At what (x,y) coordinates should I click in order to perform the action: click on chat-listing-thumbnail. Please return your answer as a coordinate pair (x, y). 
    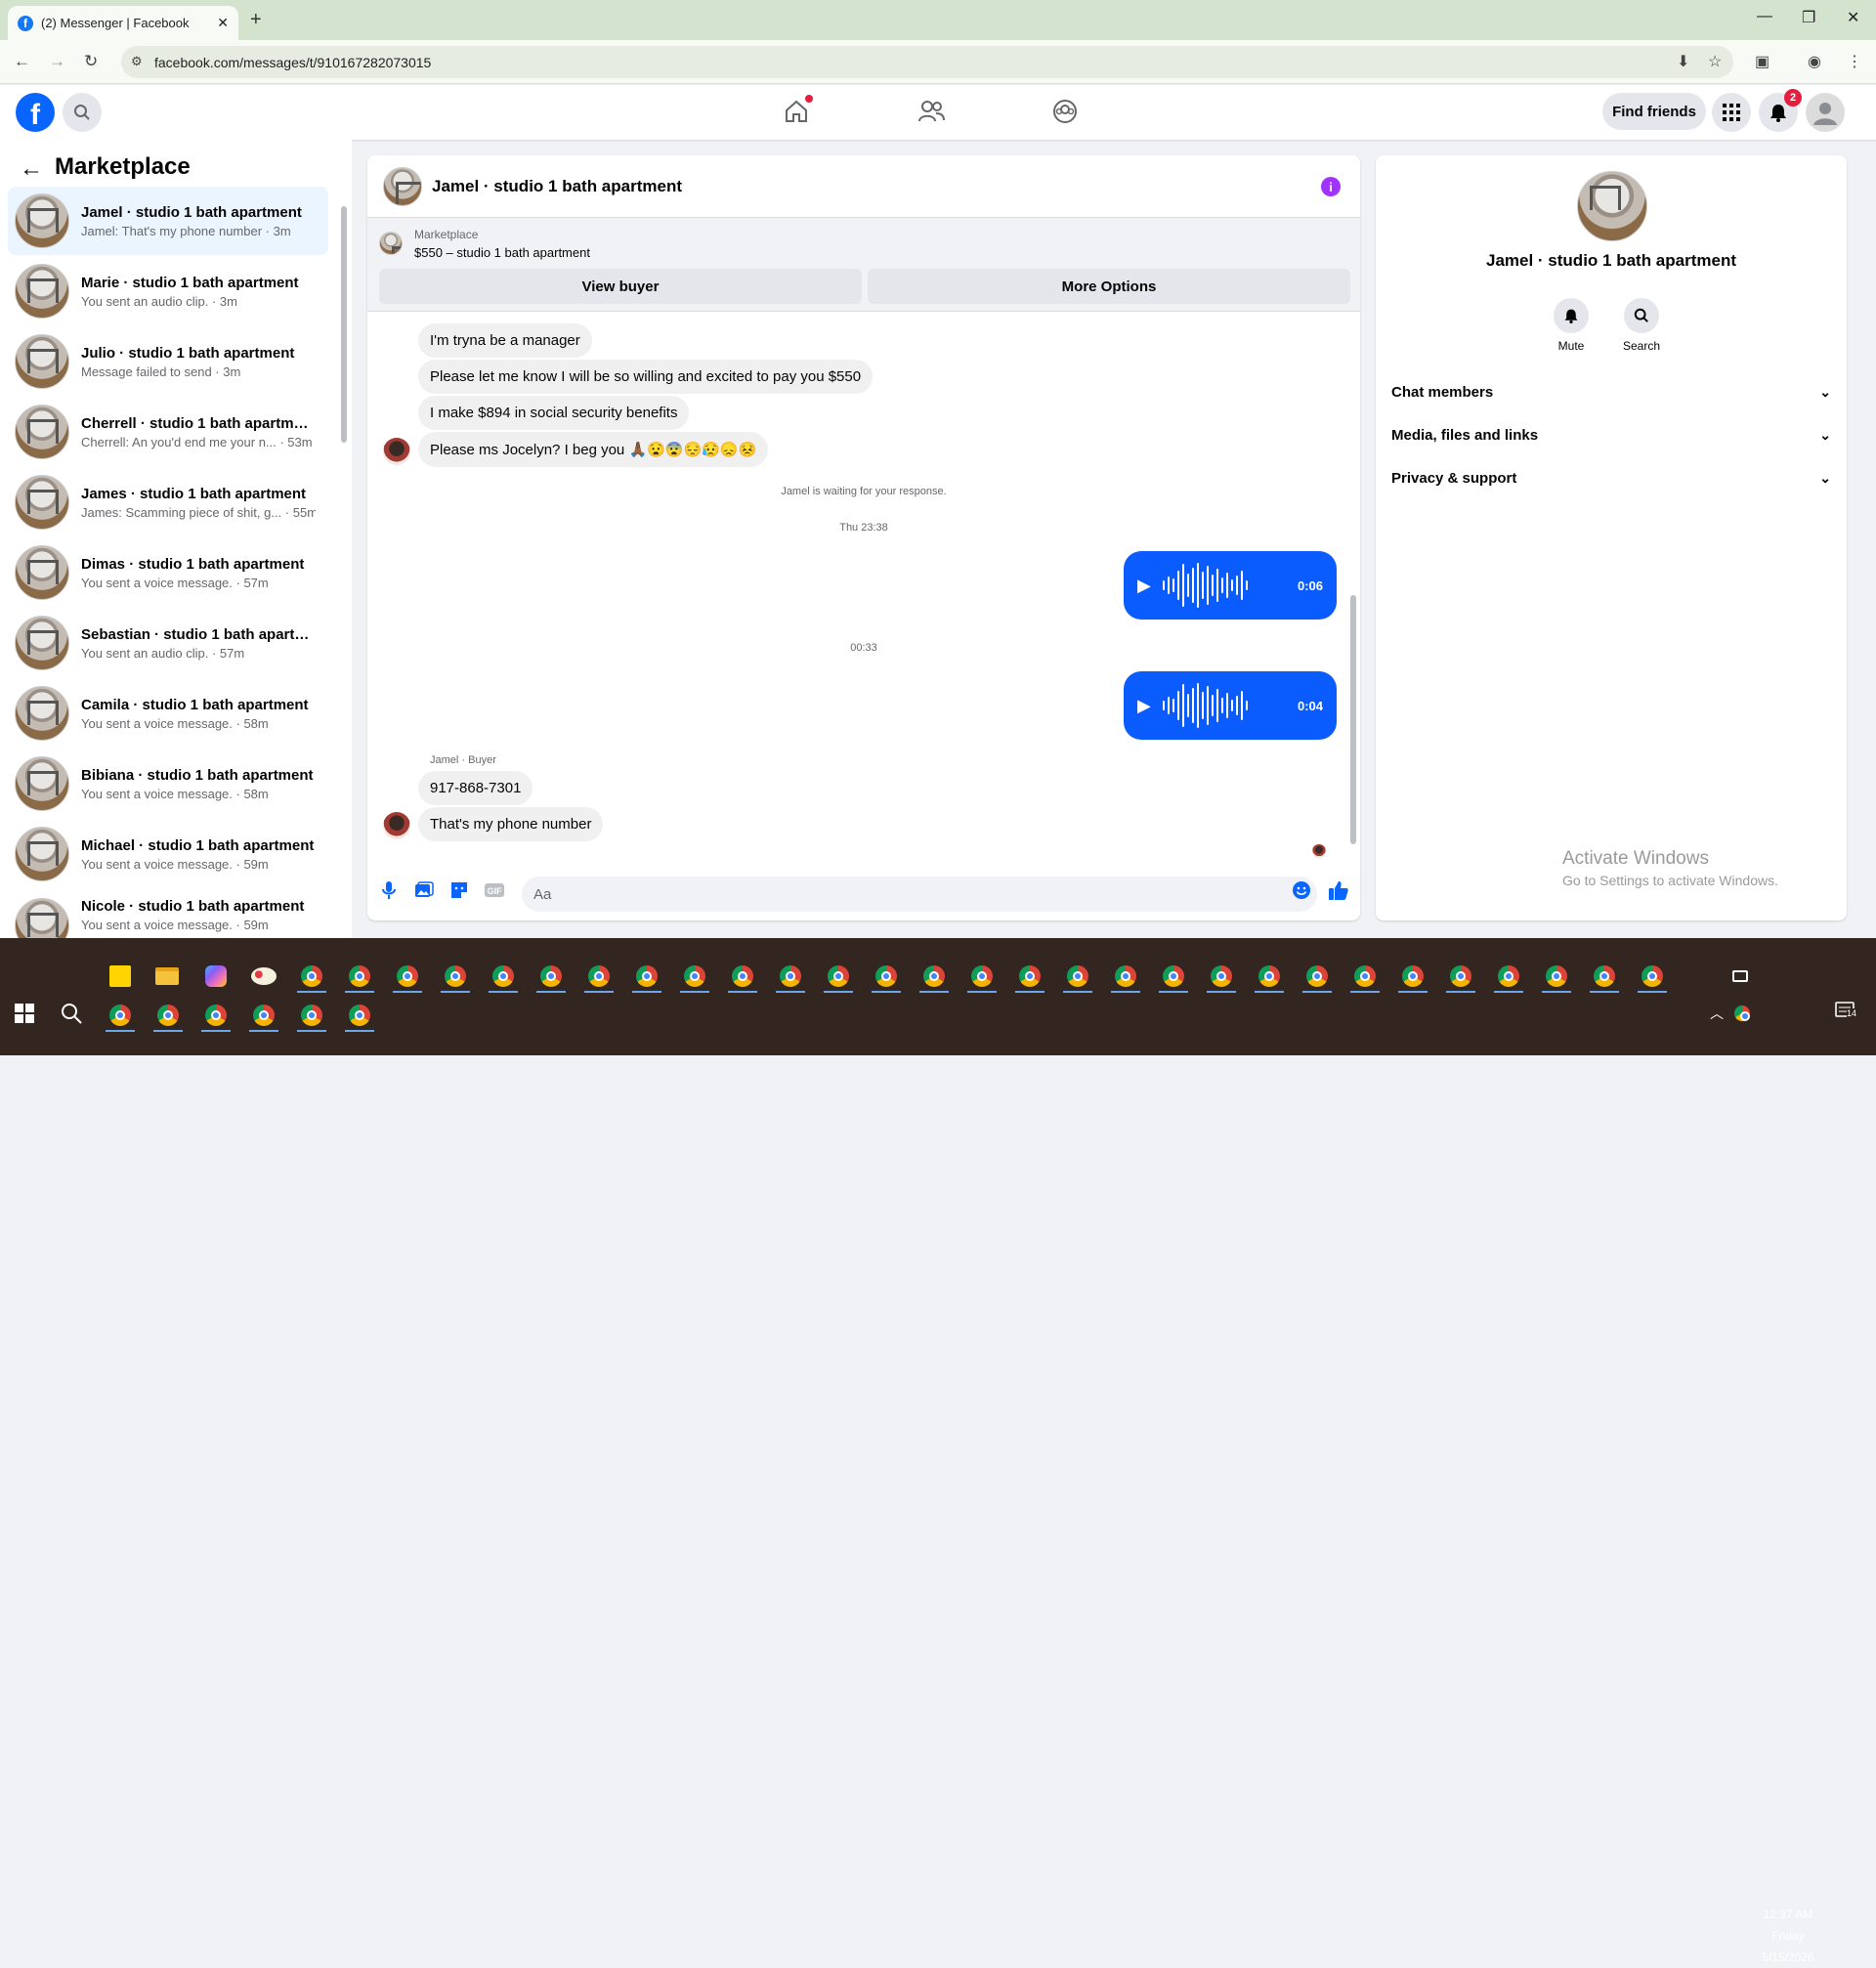
    Looking at the image, I should click on (403, 186).